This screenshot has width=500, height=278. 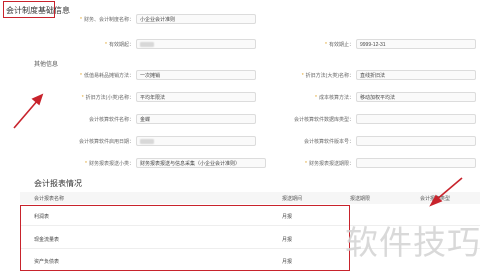 I want to click on arrow-left-icon, so click(x=28, y=111).